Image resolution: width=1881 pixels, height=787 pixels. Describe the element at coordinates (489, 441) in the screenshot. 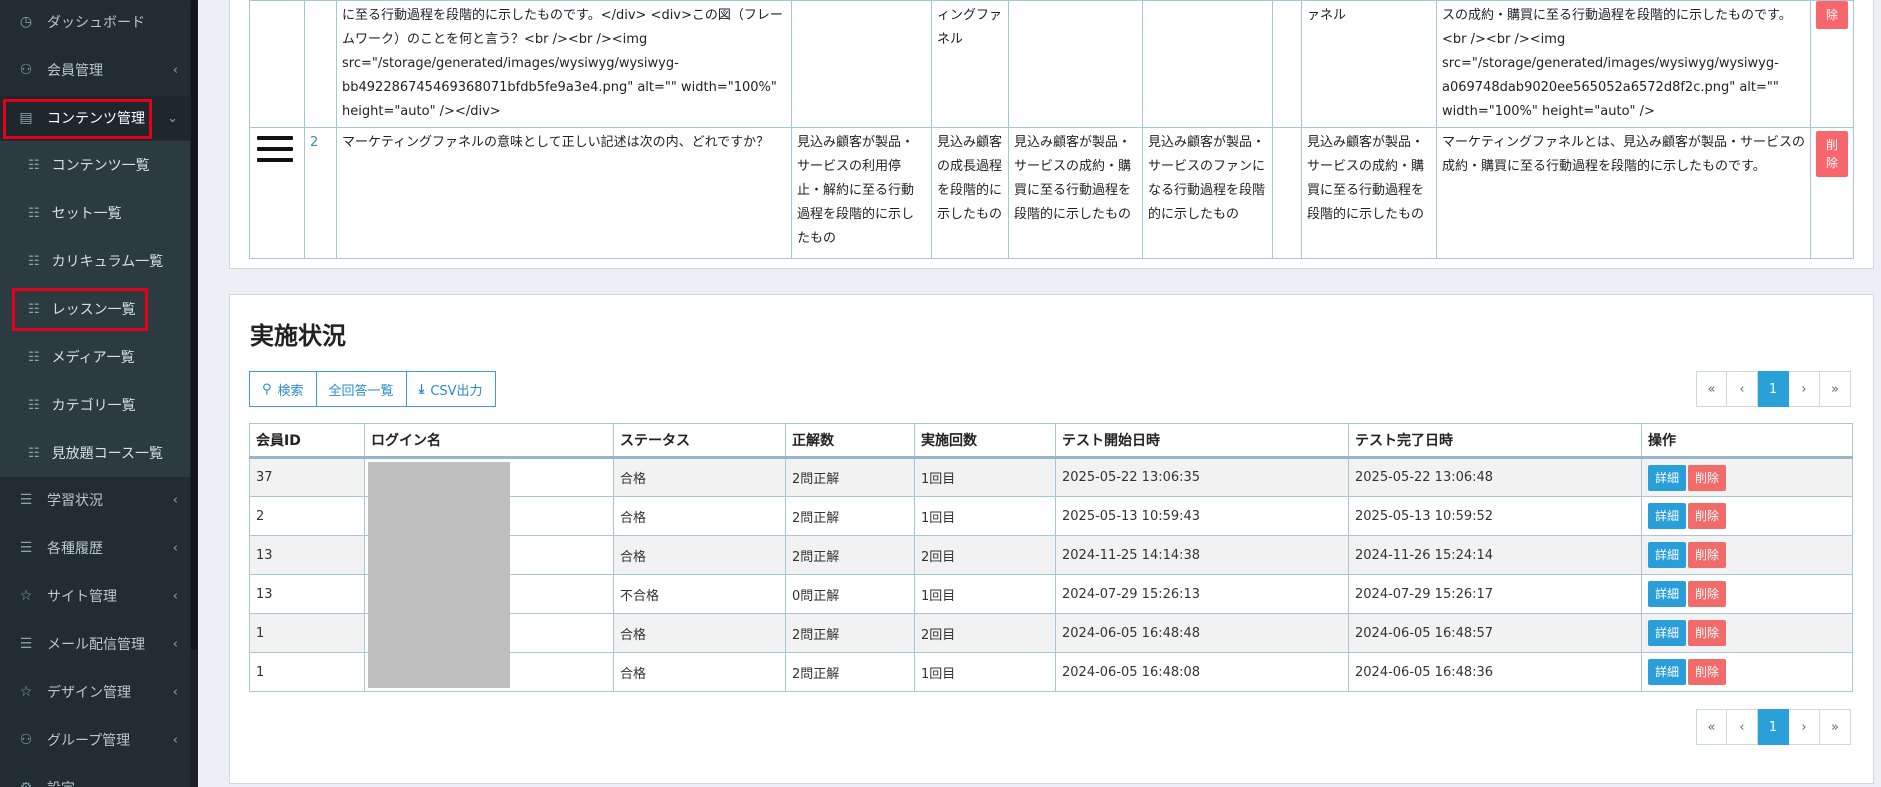

I see `col-login: ログイン名` at that location.